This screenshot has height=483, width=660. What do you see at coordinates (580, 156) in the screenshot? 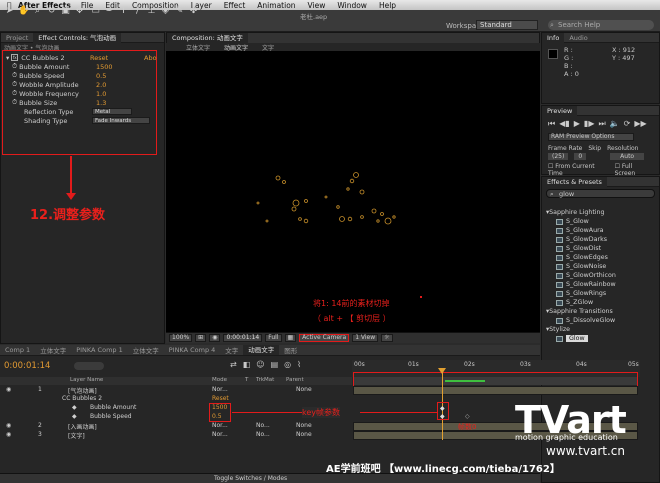
I see `skip-select: 0` at bounding box center [580, 156].